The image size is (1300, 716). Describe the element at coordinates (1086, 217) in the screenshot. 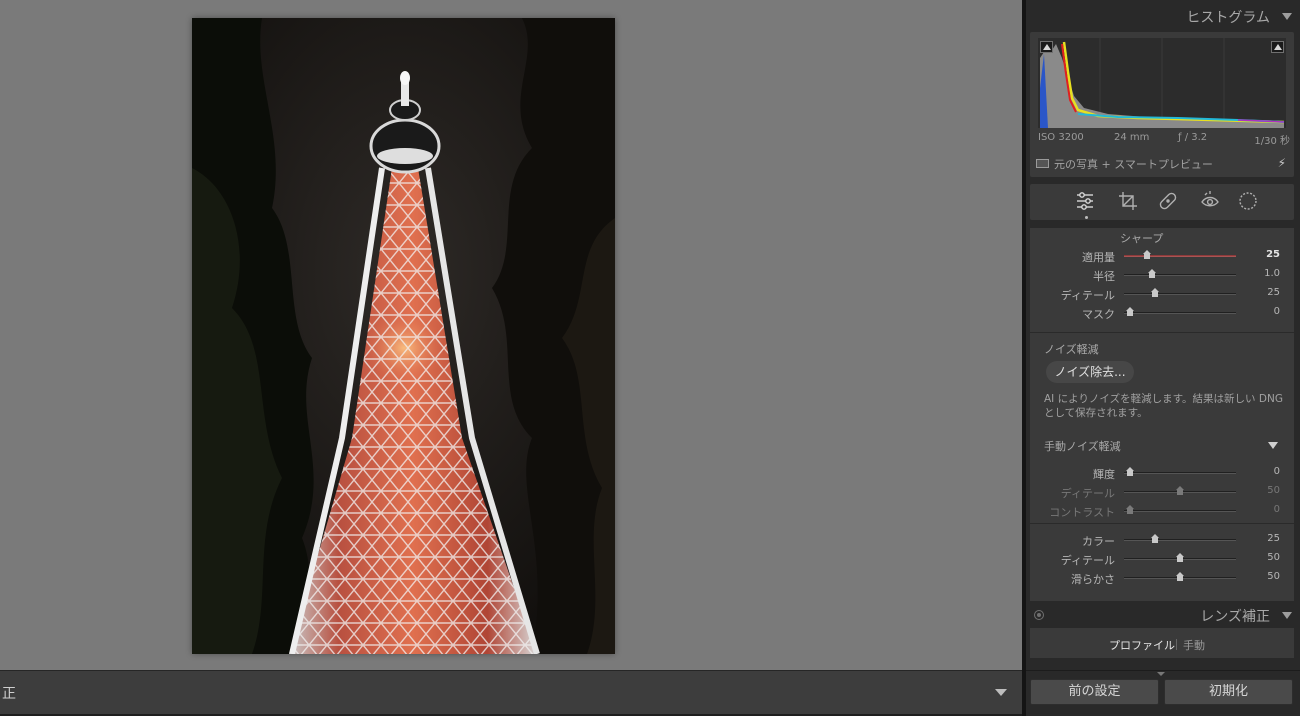

I see `active-tool-indicator` at that location.